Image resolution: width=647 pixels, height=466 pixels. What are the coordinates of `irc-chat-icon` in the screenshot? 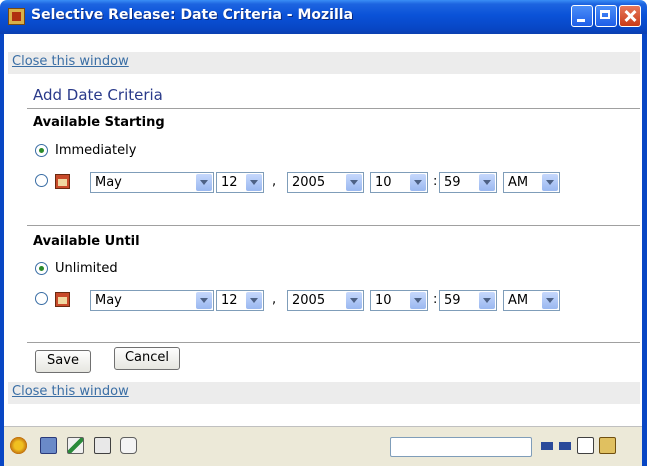 It's located at (128, 445).